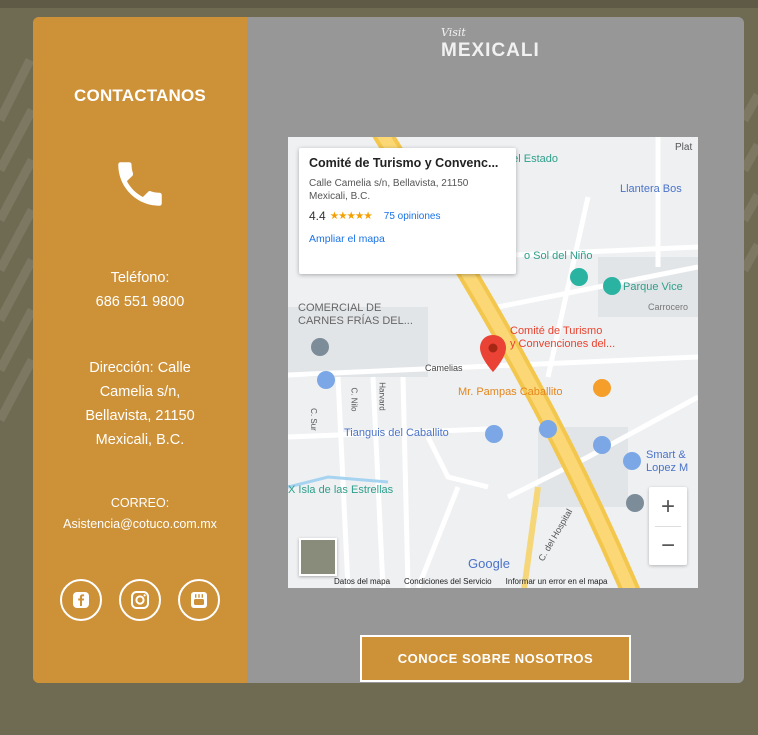 This screenshot has height=735, width=758. I want to click on contact-title: CONTACTANOS, so click(140, 95).